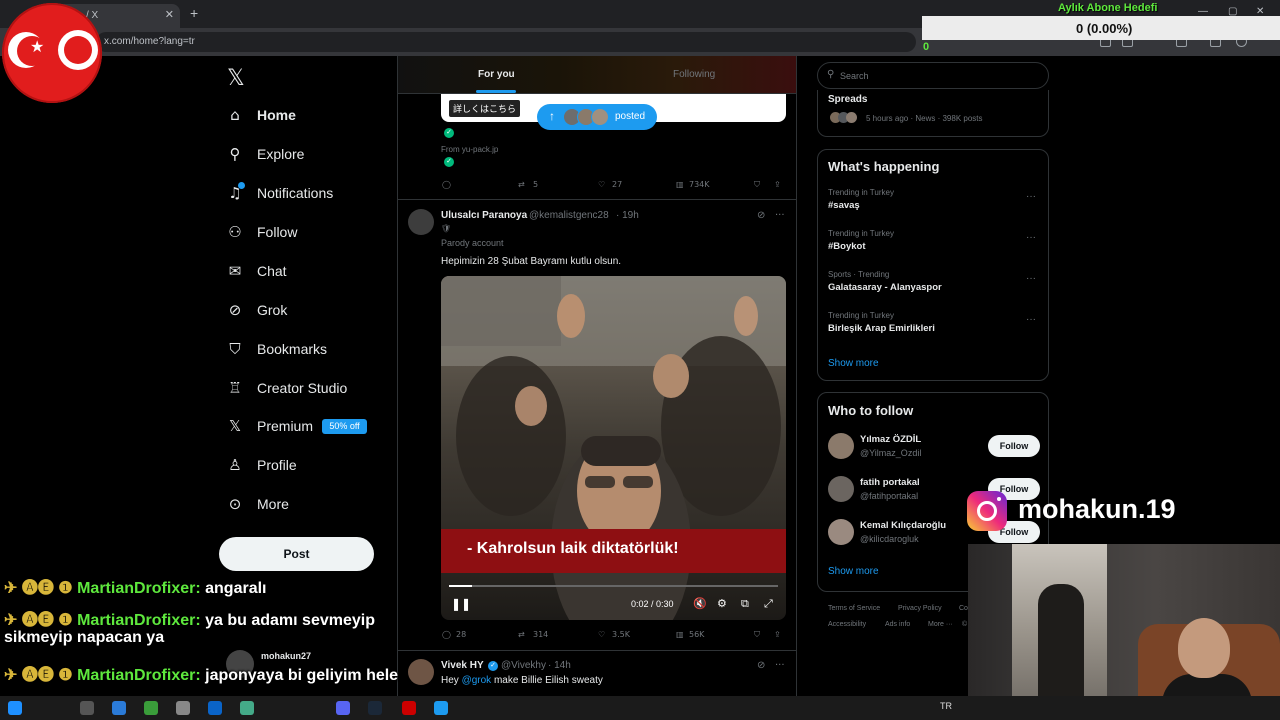 The image size is (1280, 720). I want to click on footer-link: Ads info, so click(897, 624).